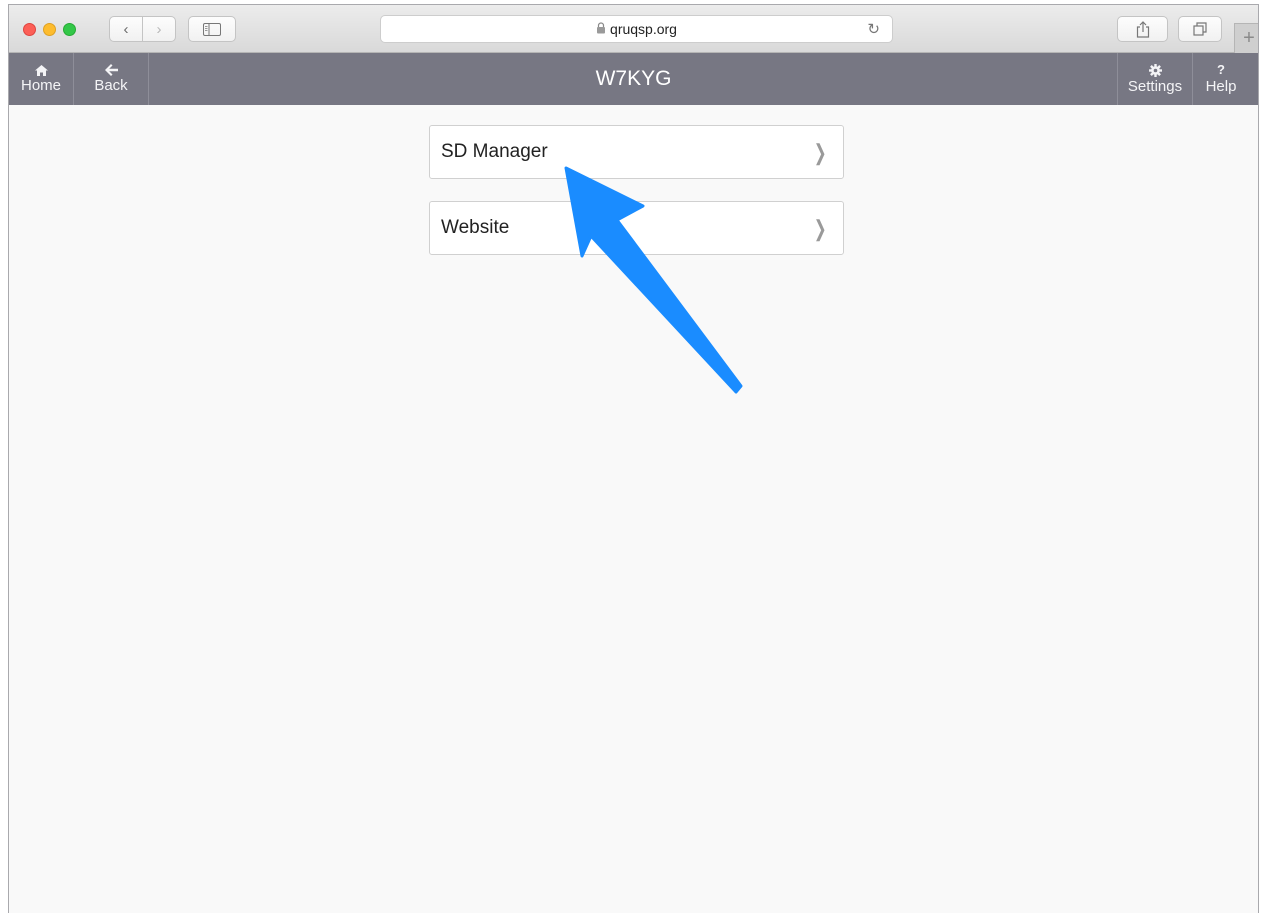  What do you see at coordinates (1221, 69) in the screenshot?
I see `question-mark-icon: ?` at bounding box center [1221, 69].